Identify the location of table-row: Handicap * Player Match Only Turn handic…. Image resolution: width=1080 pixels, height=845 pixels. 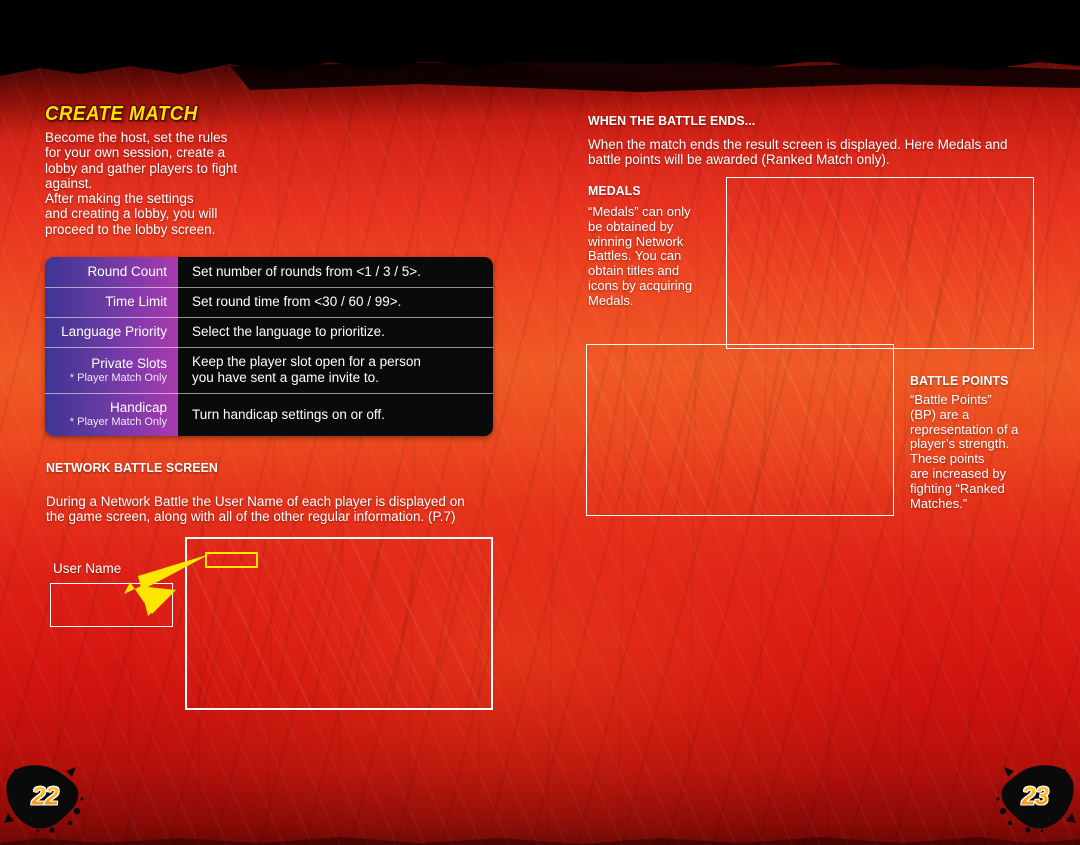
(269, 414).